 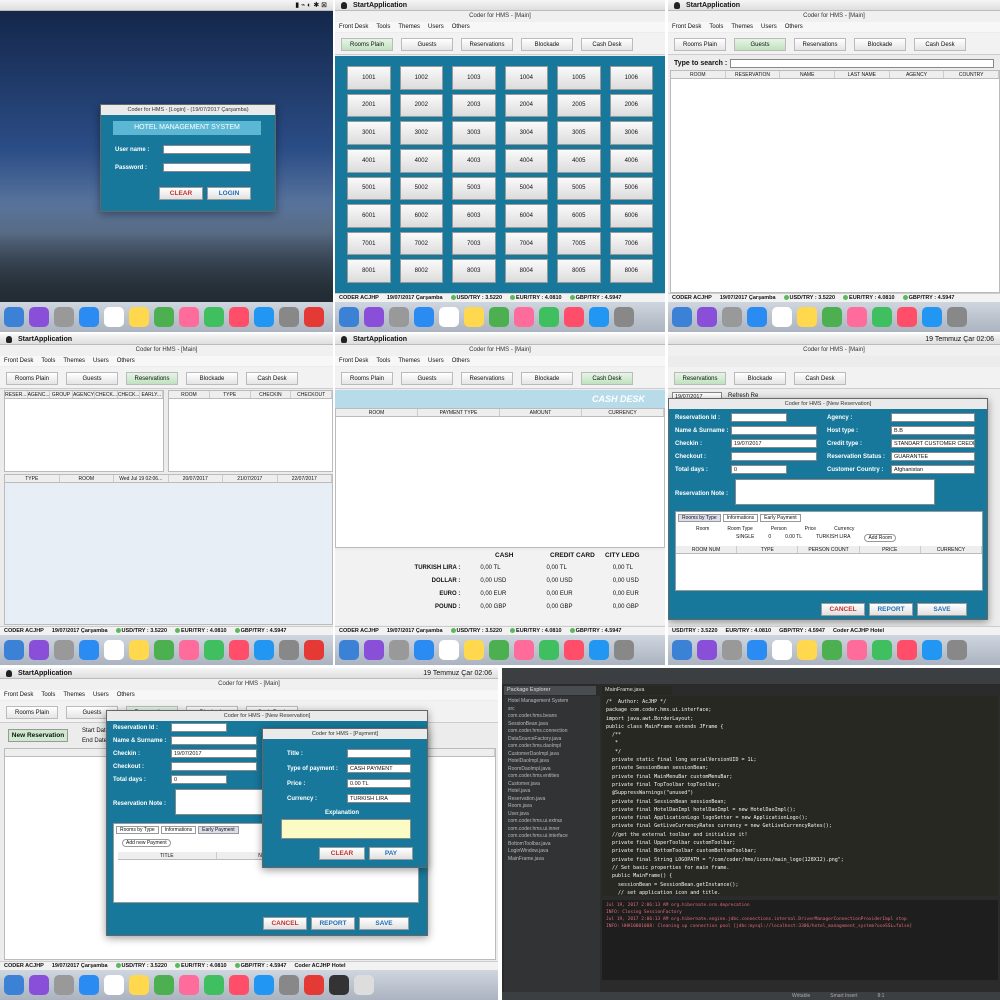 I want to click on room-button: 4006, so click(x=631, y=160).